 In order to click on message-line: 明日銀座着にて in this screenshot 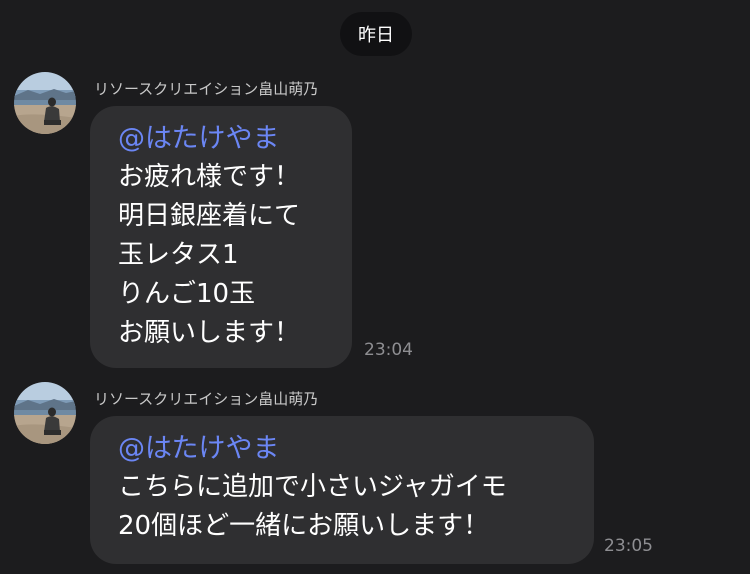, I will do `click(209, 216)`.